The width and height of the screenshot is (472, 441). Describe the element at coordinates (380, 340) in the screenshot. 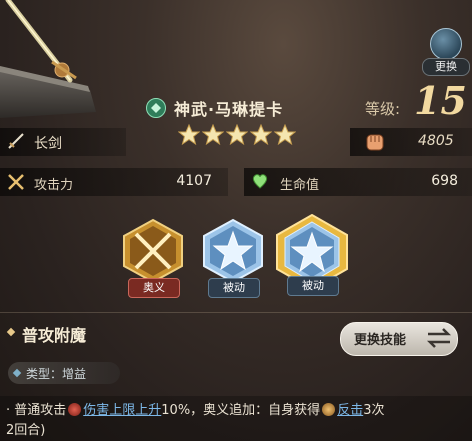

I see `change-skill-label: 更换技能` at that location.